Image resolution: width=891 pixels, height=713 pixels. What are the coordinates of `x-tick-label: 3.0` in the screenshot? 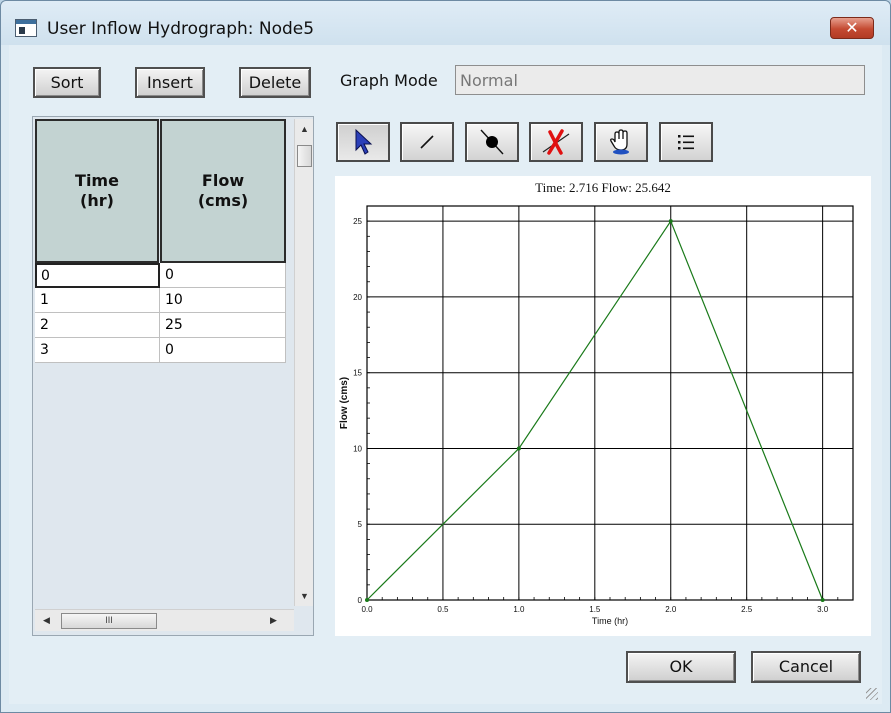 It's located at (823, 609).